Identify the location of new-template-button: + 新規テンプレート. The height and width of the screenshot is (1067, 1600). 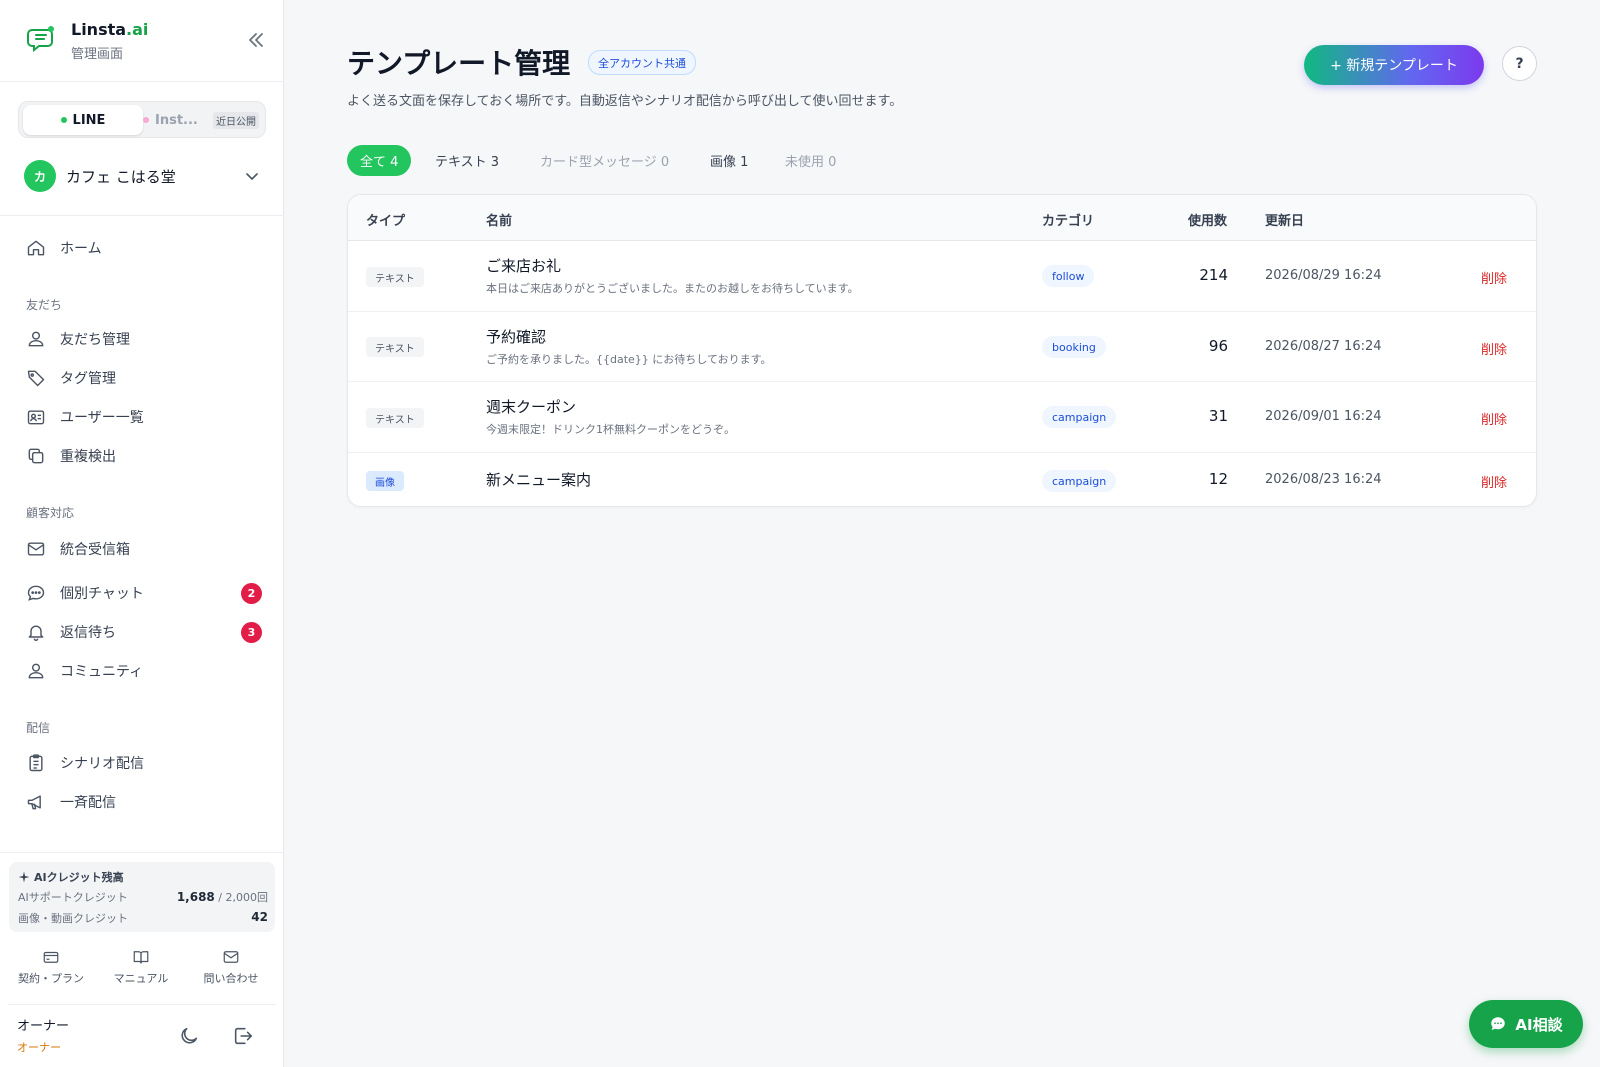
(1394, 65).